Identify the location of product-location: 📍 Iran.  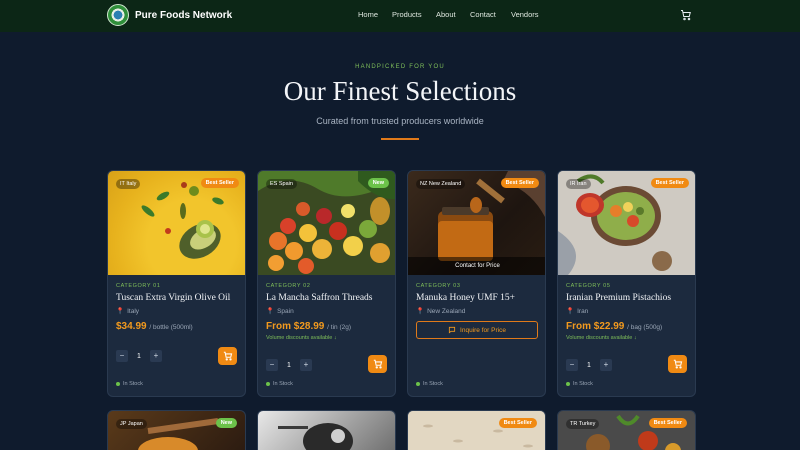
(577, 311).